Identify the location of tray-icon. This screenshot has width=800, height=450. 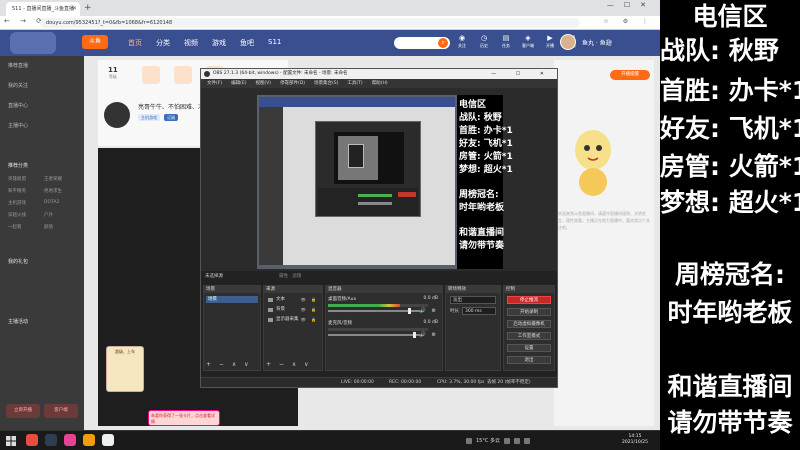
(469, 440).